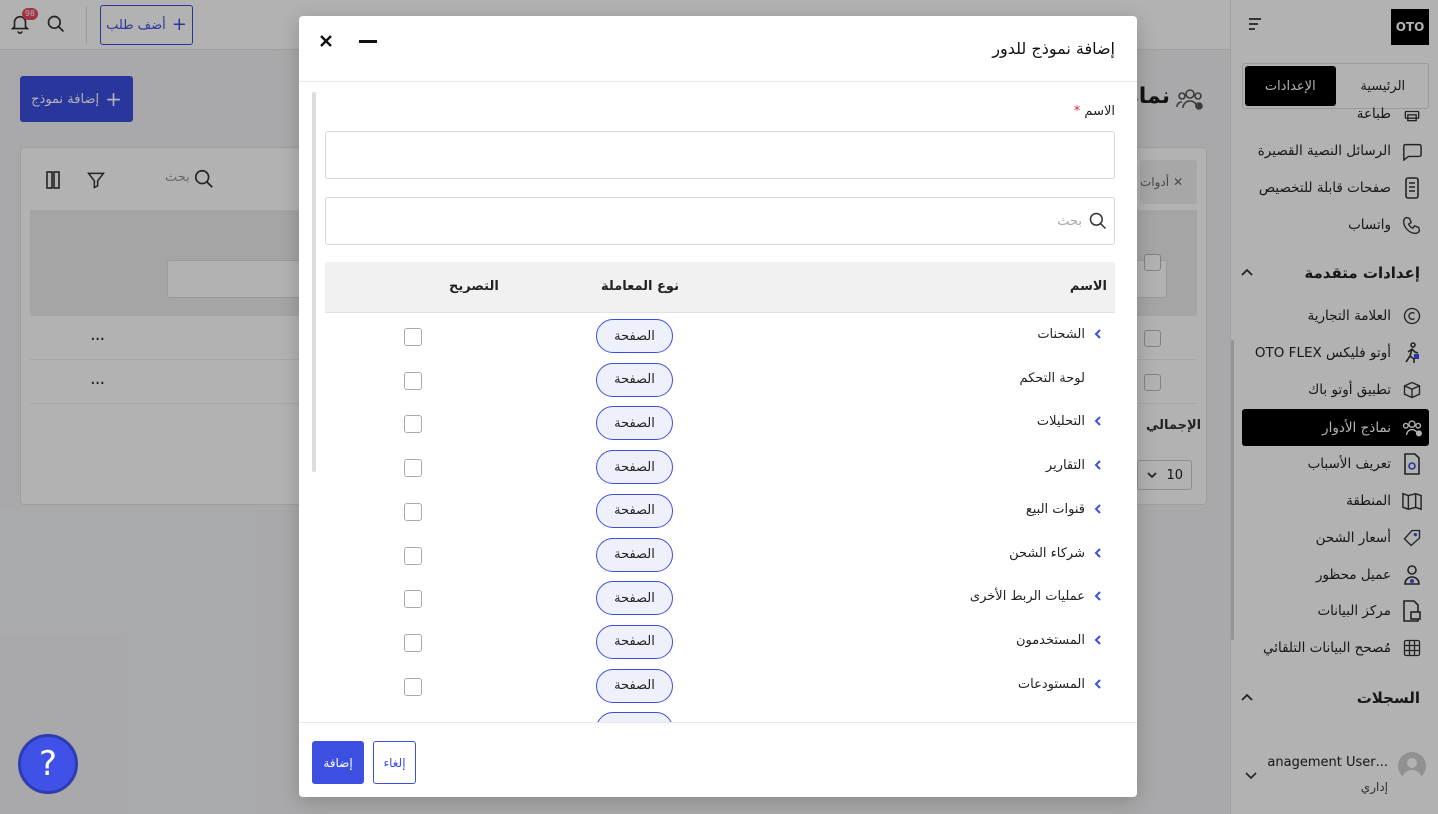 The image size is (1438, 814). What do you see at coordinates (720, 714) in the screenshot?
I see `permission-row-partial` at bounding box center [720, 714].